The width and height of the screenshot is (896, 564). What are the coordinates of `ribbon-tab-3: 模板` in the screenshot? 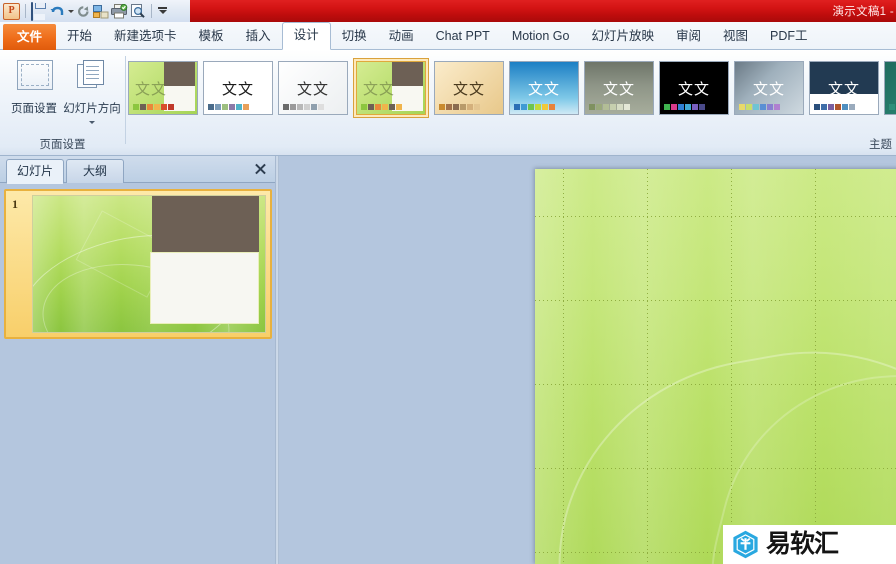 It's located at (211, 36).